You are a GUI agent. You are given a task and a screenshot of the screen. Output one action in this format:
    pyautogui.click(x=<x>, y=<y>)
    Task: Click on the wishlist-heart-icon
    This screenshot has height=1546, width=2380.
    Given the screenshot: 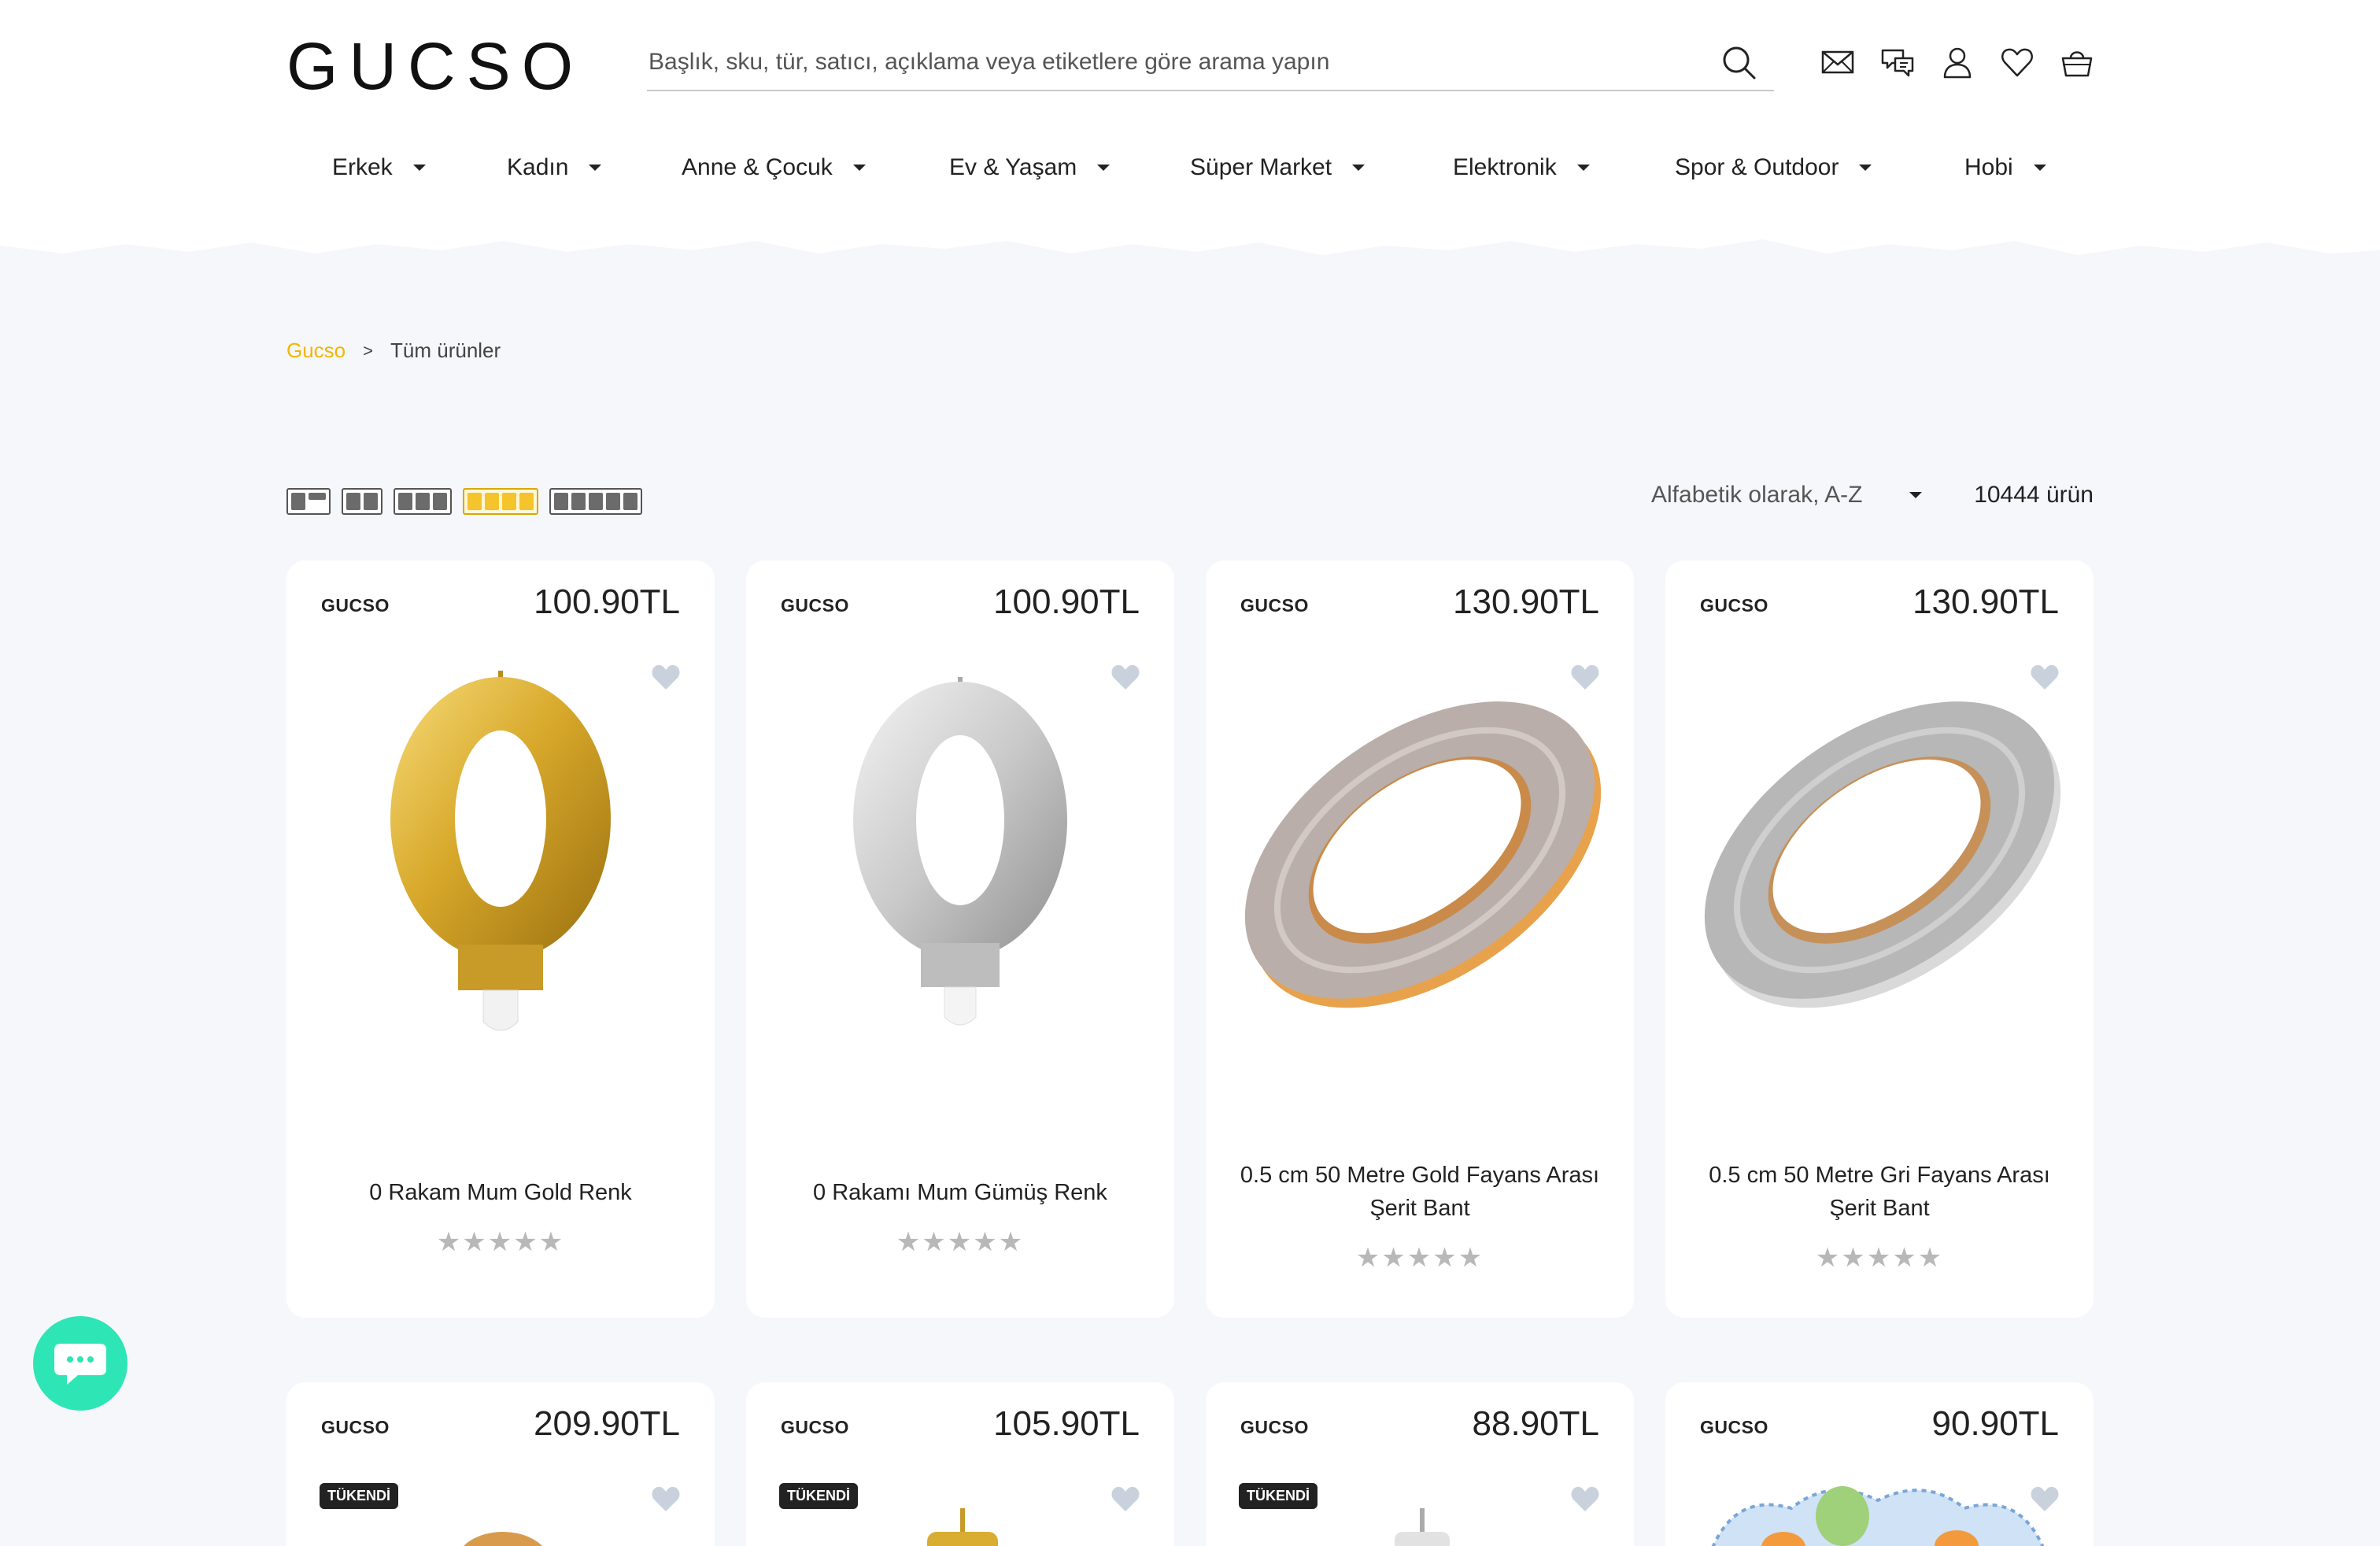 What is the action you would take?
    pyautogui.click(x=2017, y=62)
    